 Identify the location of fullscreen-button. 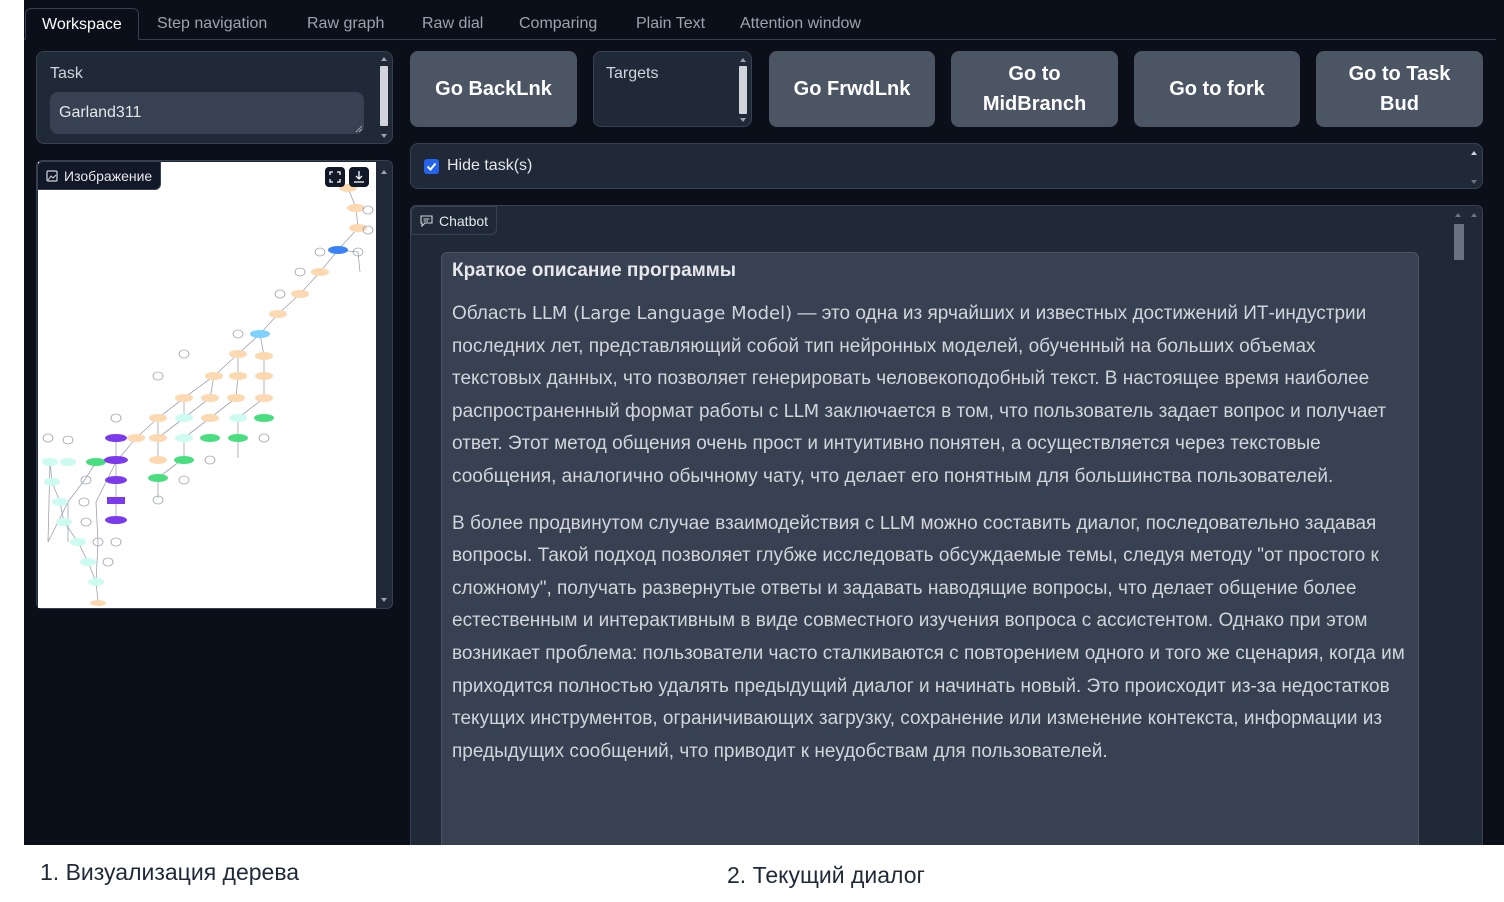
(335, 177).